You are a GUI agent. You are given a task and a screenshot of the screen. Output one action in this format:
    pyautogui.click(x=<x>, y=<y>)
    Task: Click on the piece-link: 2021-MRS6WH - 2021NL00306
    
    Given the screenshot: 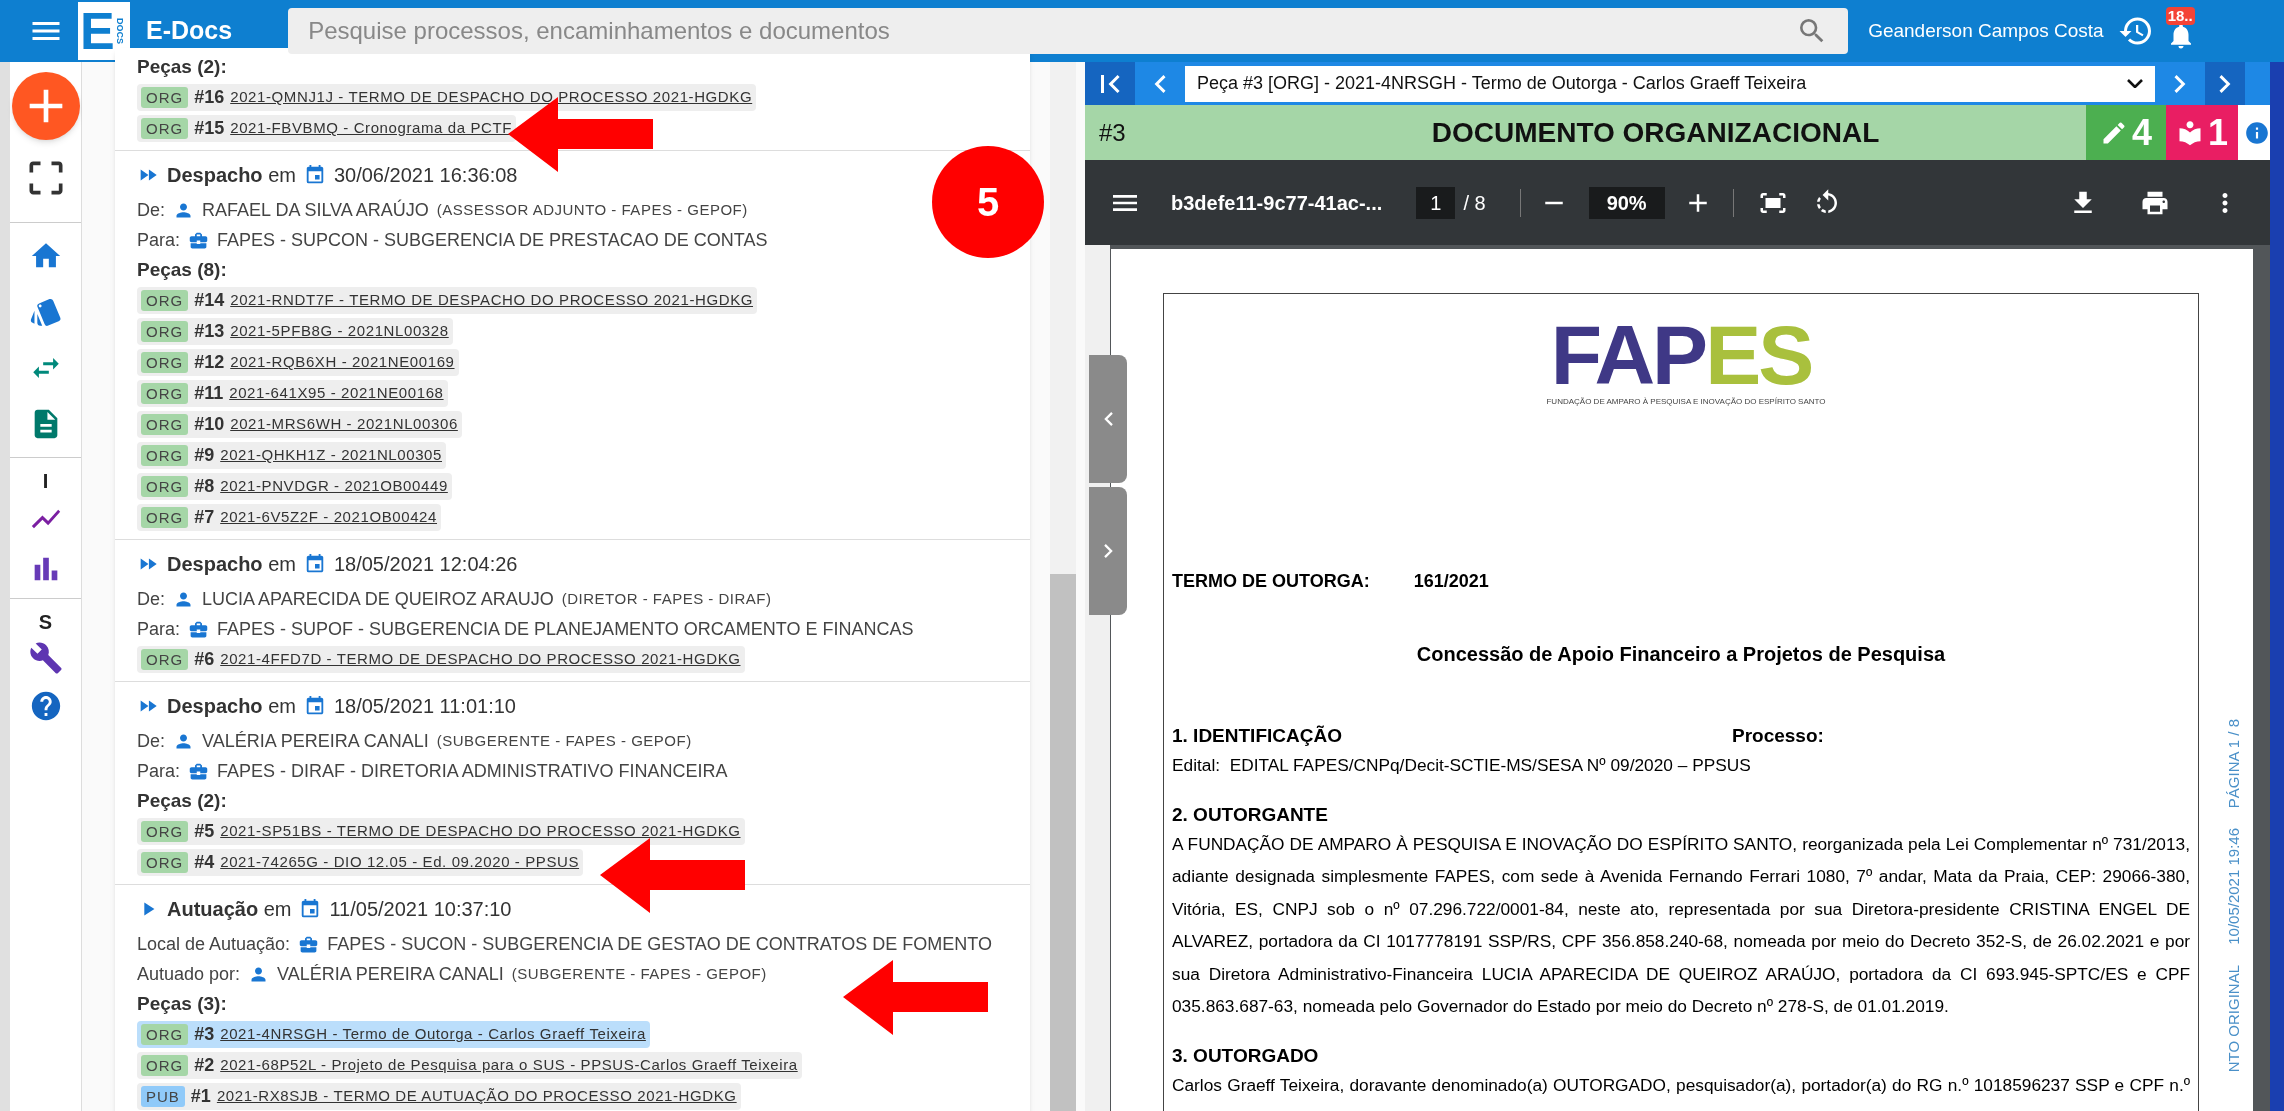 What is the action you would take?
    pyautogui.click(x=344, y=424)
    